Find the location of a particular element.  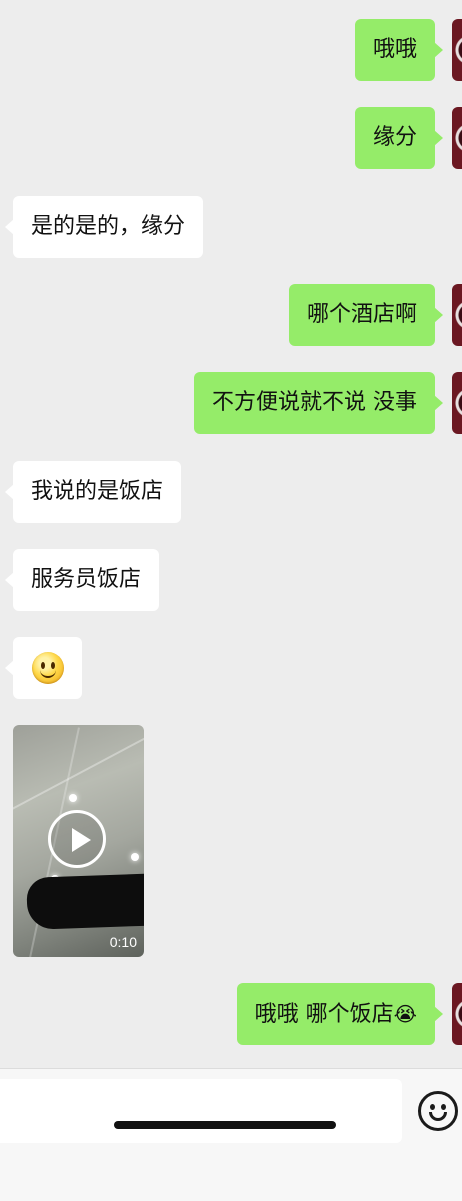

crying-laughing-emoji-icon: 😭 is located at coordinates (405, 1014).